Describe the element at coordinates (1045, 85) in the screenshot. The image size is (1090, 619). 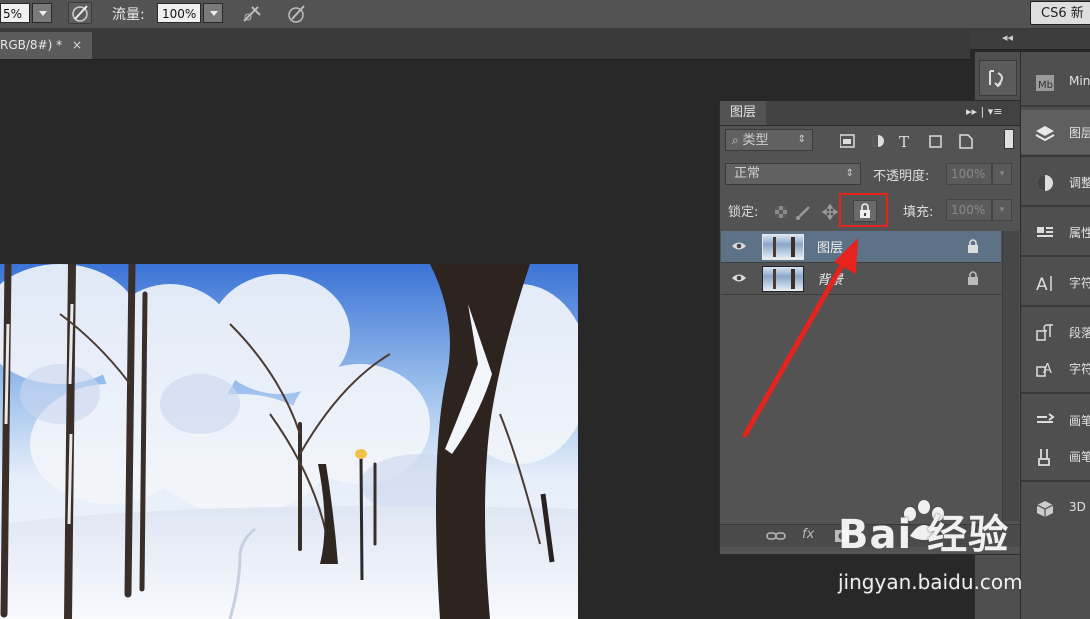
I see `svg-text: Mb` at that location.